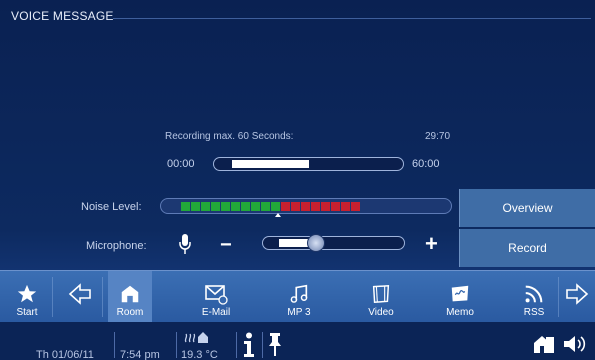  Describe the element at coordinates (278, 215) in the screenshot. I see `noise-level-pointer` at that location.